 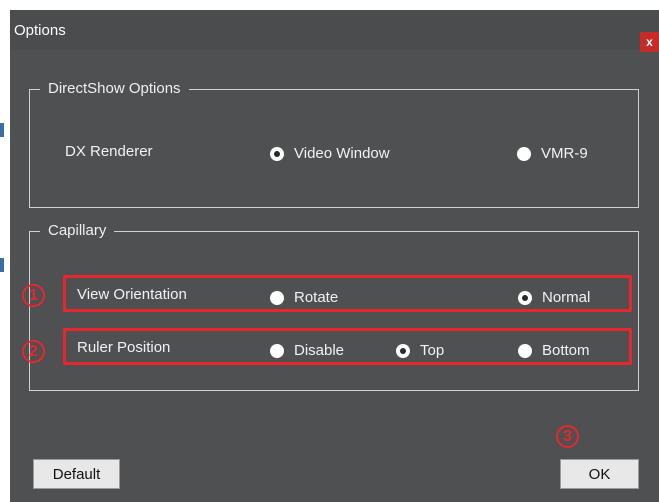 What do you see at coordinates (316, 297) in the screenshot?
I see `radio-rotate-label: Rotate` at bounding box center [316, 297].